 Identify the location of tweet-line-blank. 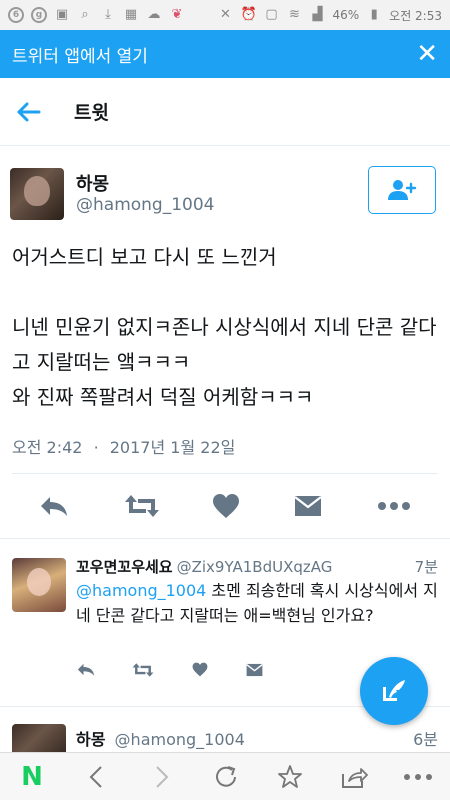
(225, 292).